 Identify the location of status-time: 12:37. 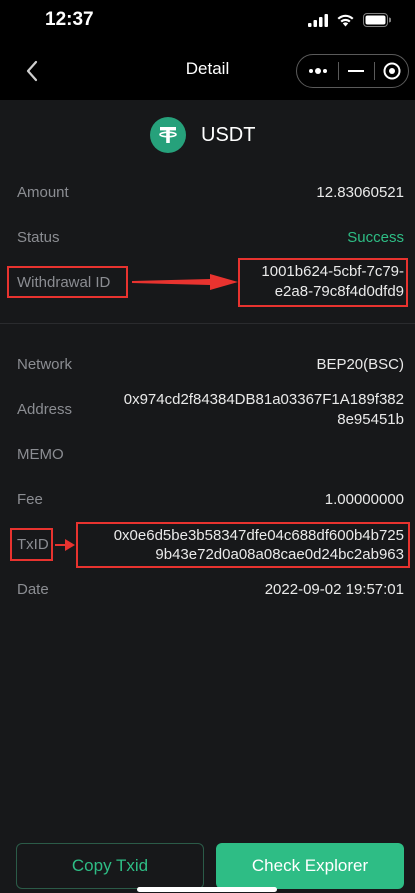
(69, 19).